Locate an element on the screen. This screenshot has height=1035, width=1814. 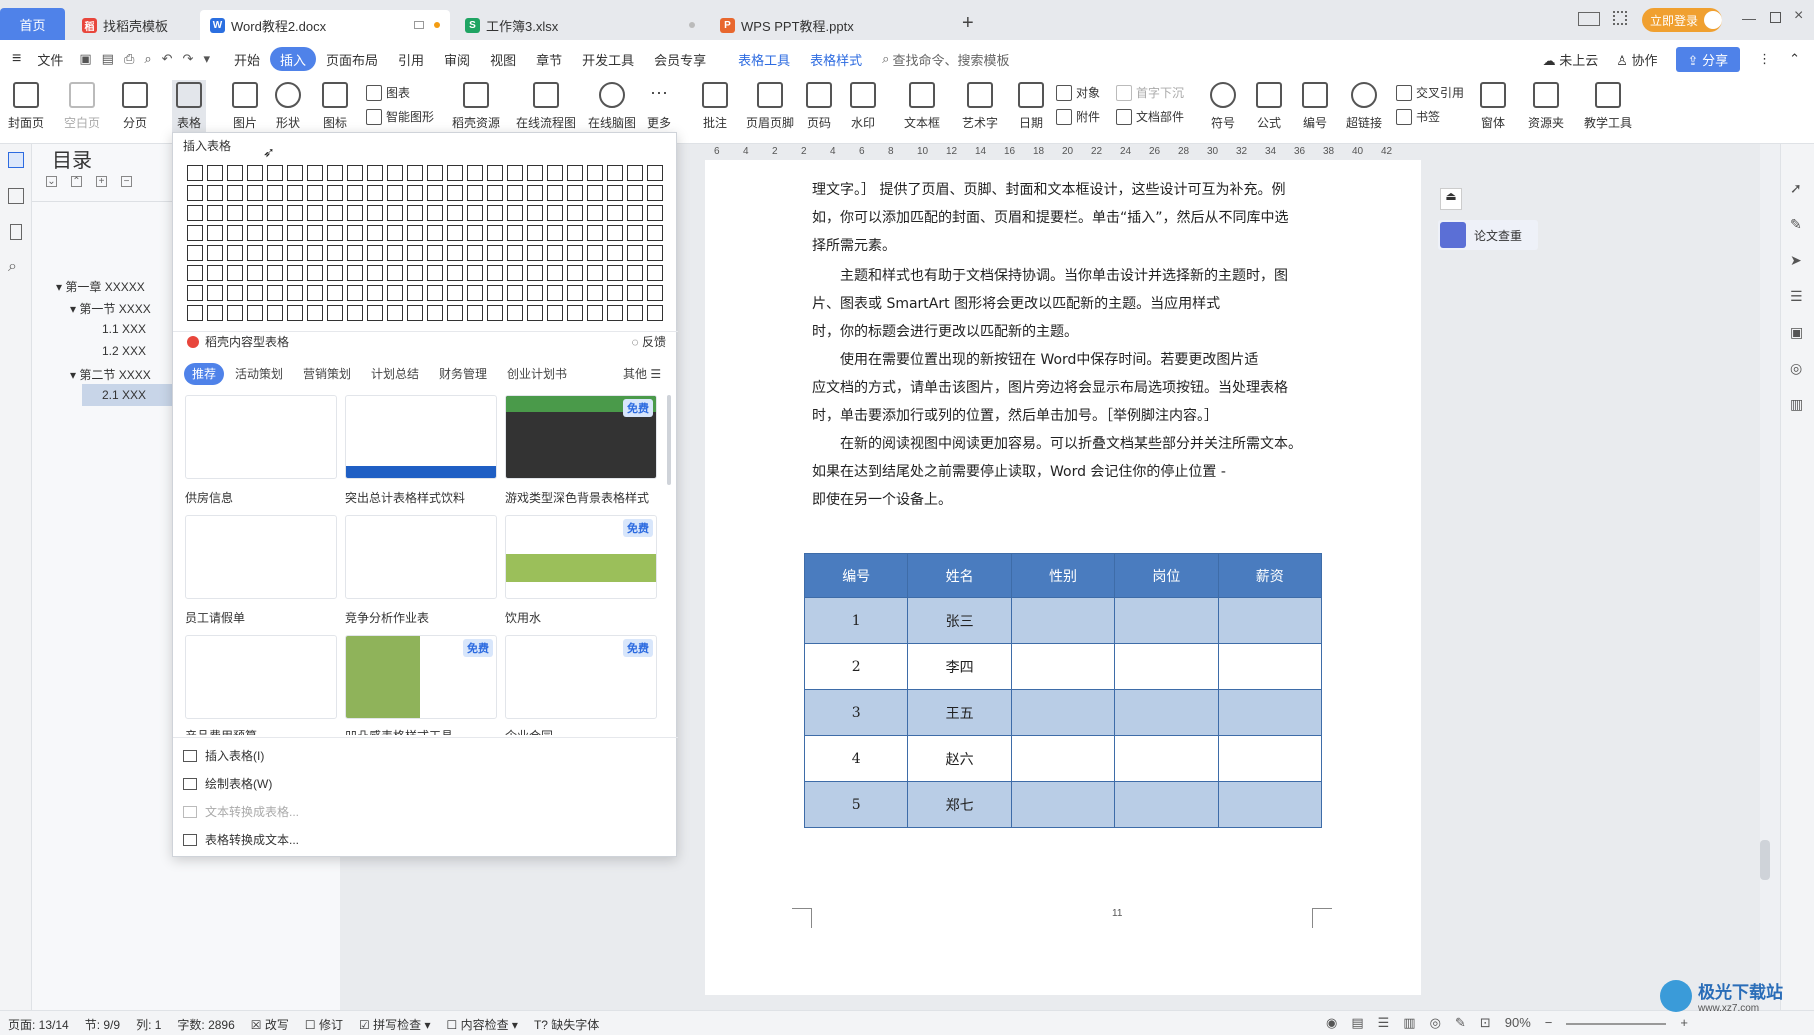
undo-icon: ↶ is located at coordinates (167, 59).